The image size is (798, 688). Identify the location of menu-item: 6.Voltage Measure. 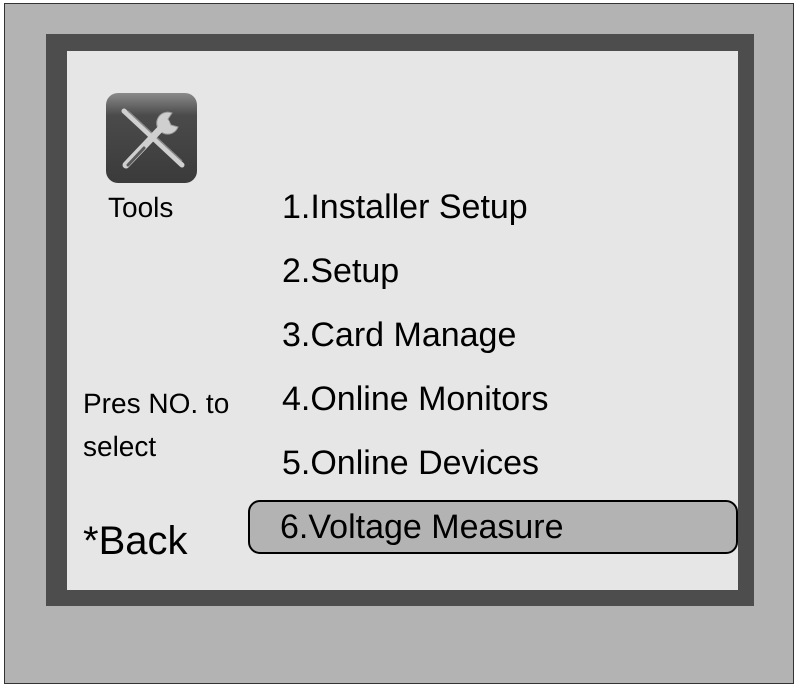
(493, 527).